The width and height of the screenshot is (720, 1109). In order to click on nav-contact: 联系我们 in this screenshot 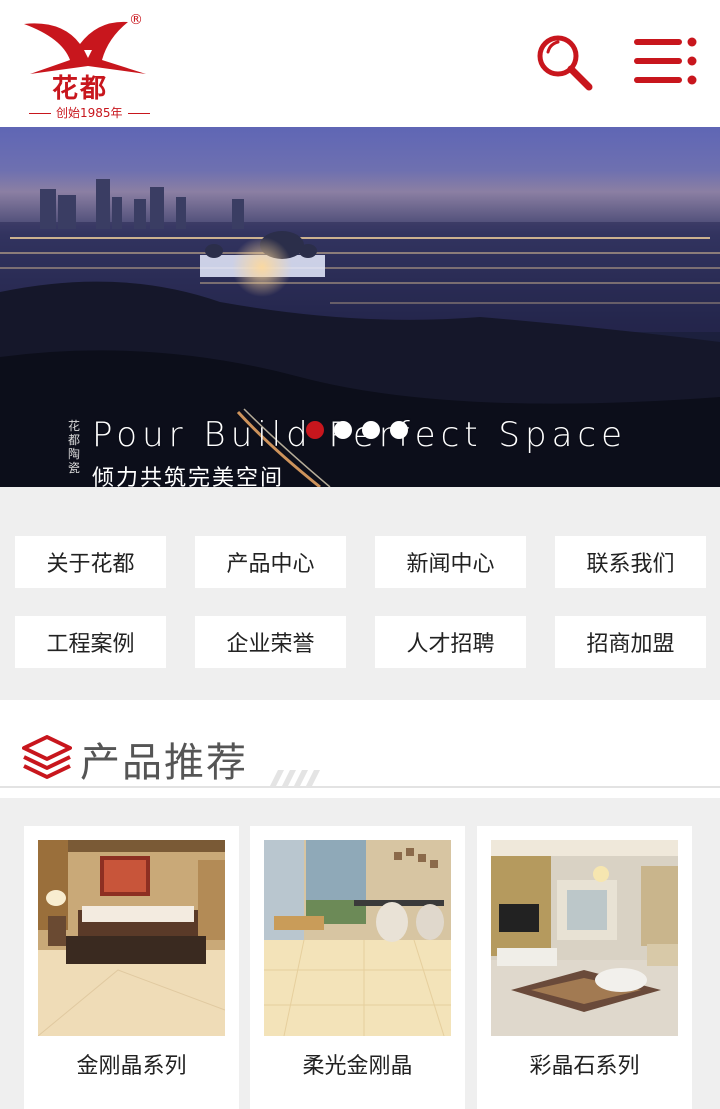, I will do `click(630, 562)`.